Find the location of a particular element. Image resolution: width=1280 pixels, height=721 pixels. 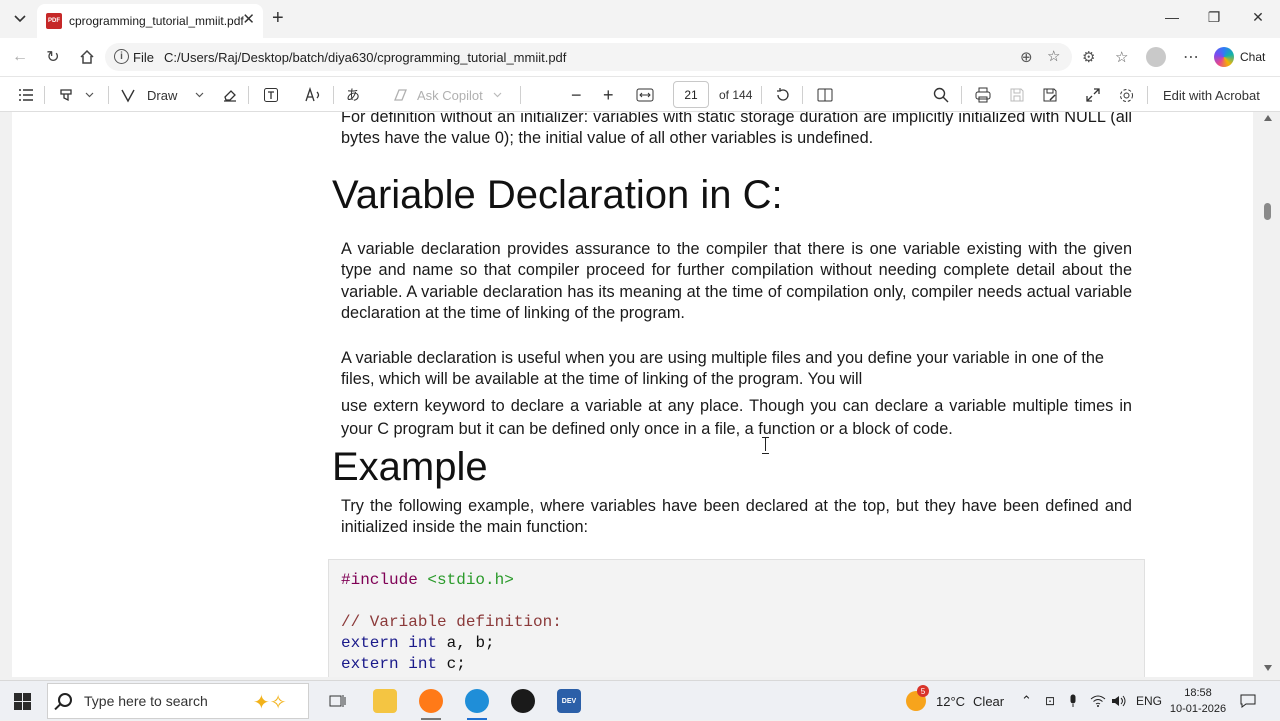

draw-pen-icon is located at coordinates (128, 96).